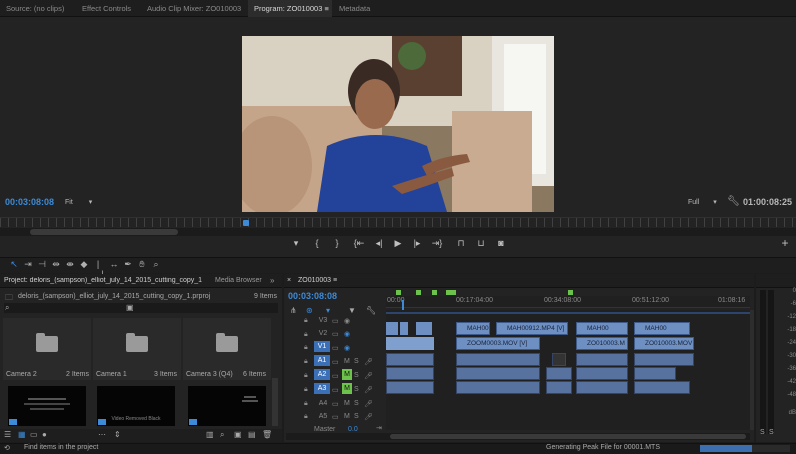  What do you see at coordinates (272, 280) in the screenshot?
I see `more-tabs-icon: »` at bounding box center [272, 280].